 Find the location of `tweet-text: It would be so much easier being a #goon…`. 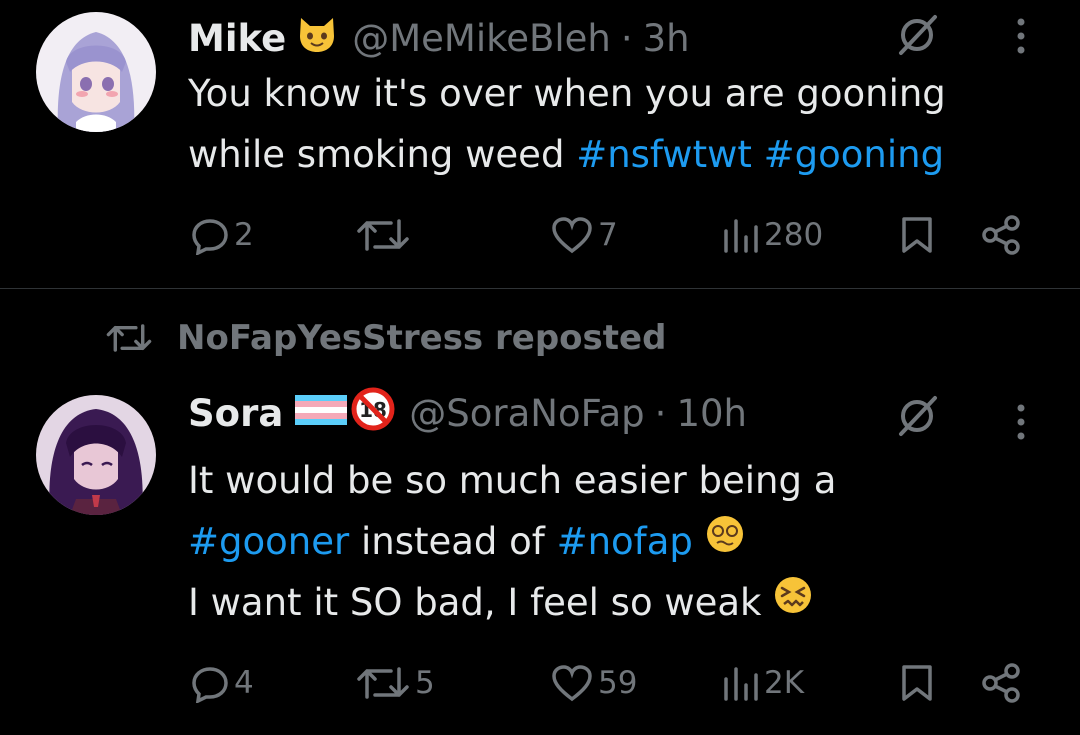

tweet-text: It would be so much easier being a #goon… is located at coordinates (512, 541).